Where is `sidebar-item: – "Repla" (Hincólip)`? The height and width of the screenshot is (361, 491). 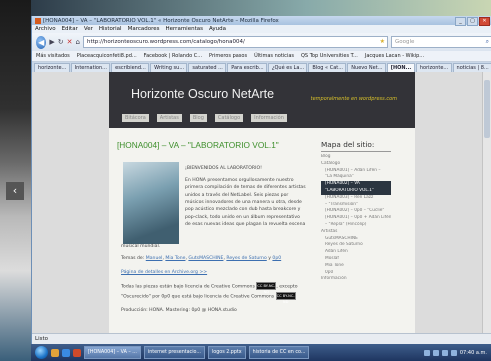 sidebar-item: – "Repla" (Hincólip) is located at coordinates (356, 225).